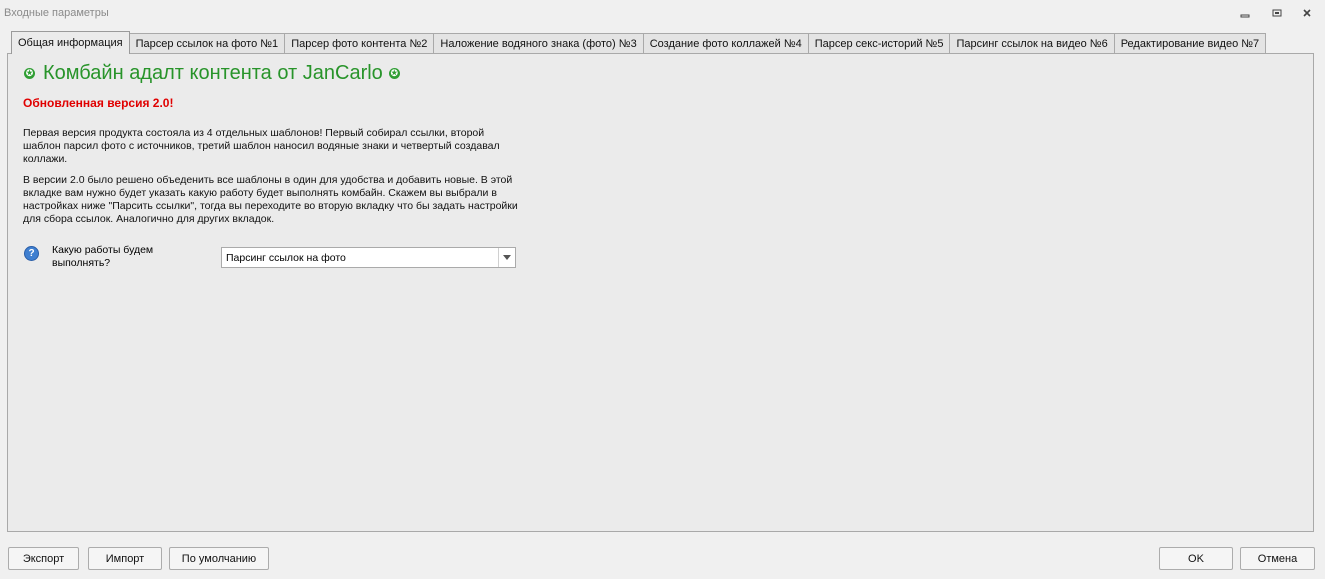 The width and height of the screenshot is (1325, 579). Describe the element at coordinates (286, 258) in the screenshot. I see `work-type-select-value: Парсинг ссылок на фото` at that location.